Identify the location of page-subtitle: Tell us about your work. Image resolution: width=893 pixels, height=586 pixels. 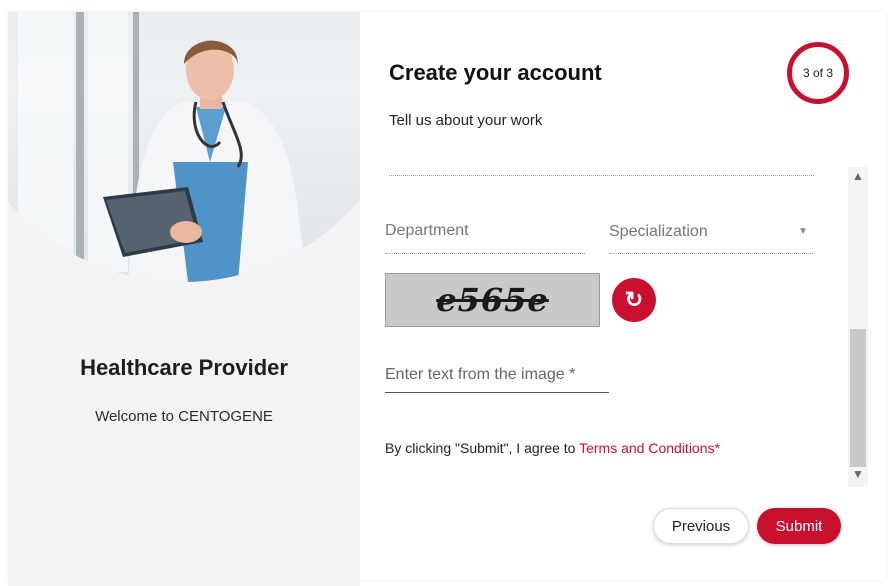
(466, 120).